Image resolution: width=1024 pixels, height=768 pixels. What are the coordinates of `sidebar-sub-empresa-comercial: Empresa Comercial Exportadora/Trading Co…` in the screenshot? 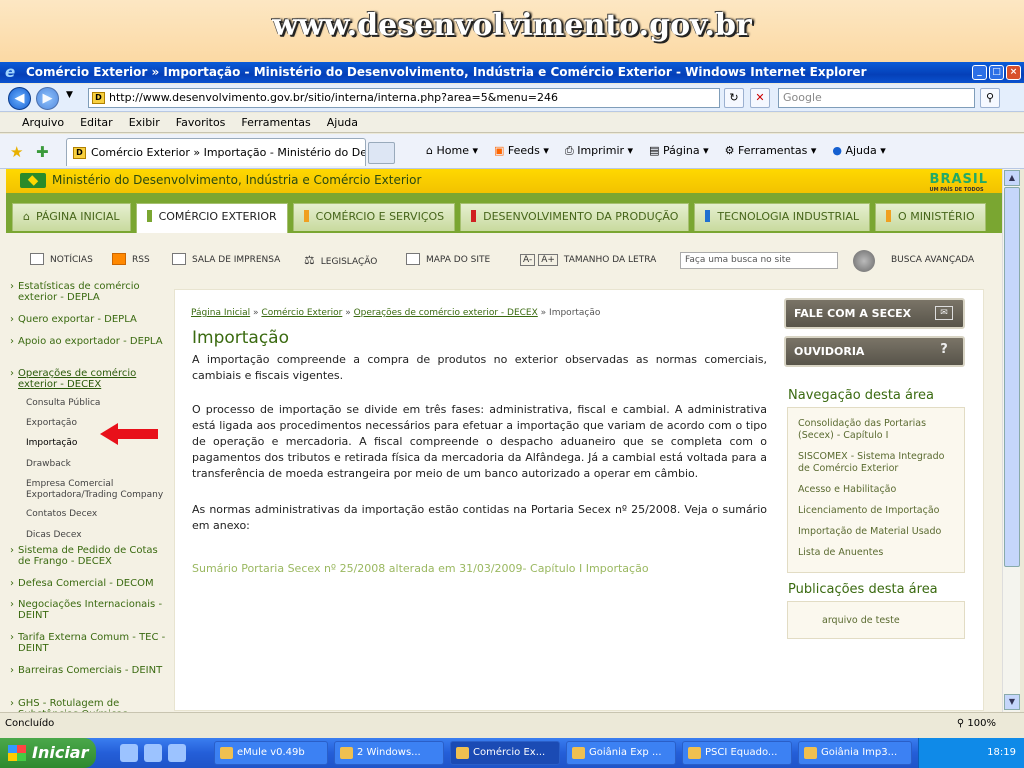 It's located at (99, 490).